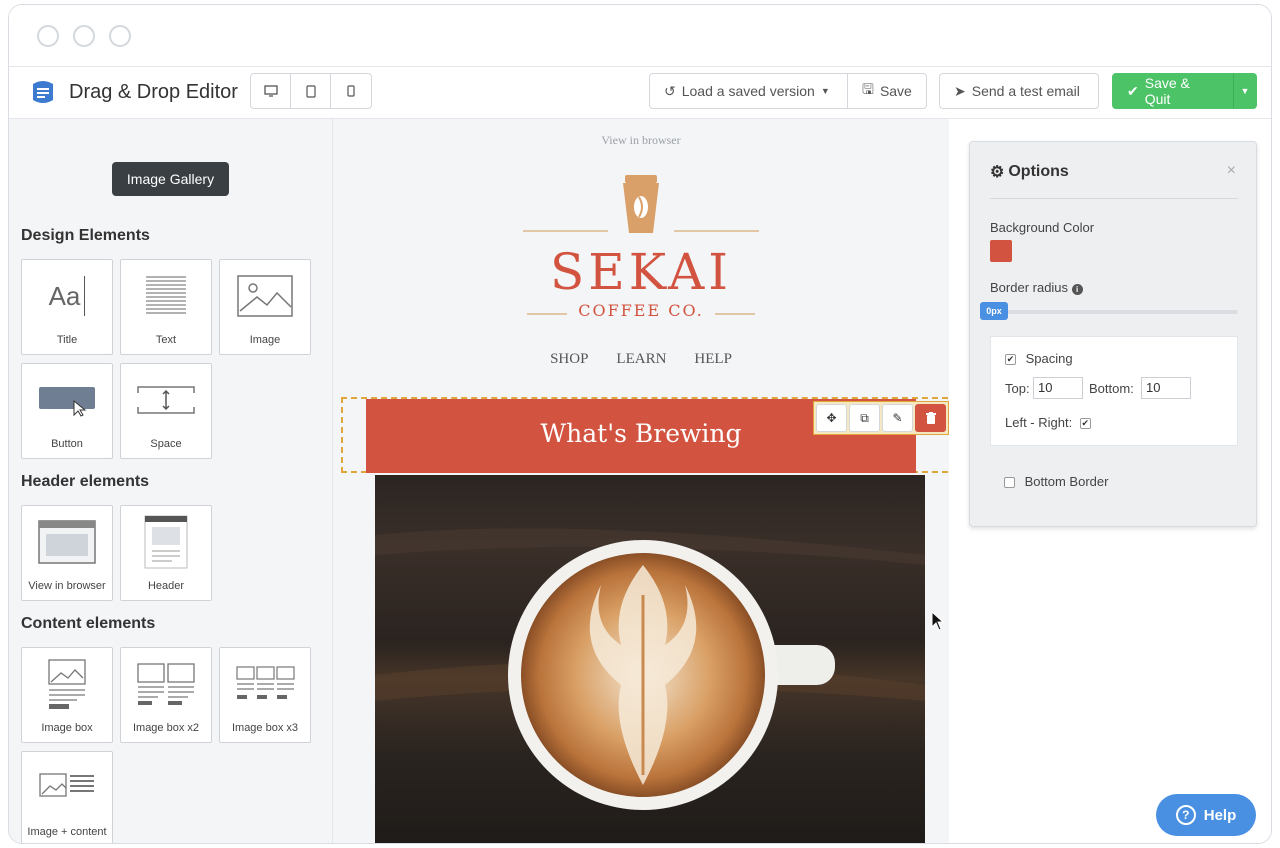 The image size is (1280, 848). Describe the element at coordinates (641, 204) in the screenshot. I see `coffee-cup-icon` at that location.